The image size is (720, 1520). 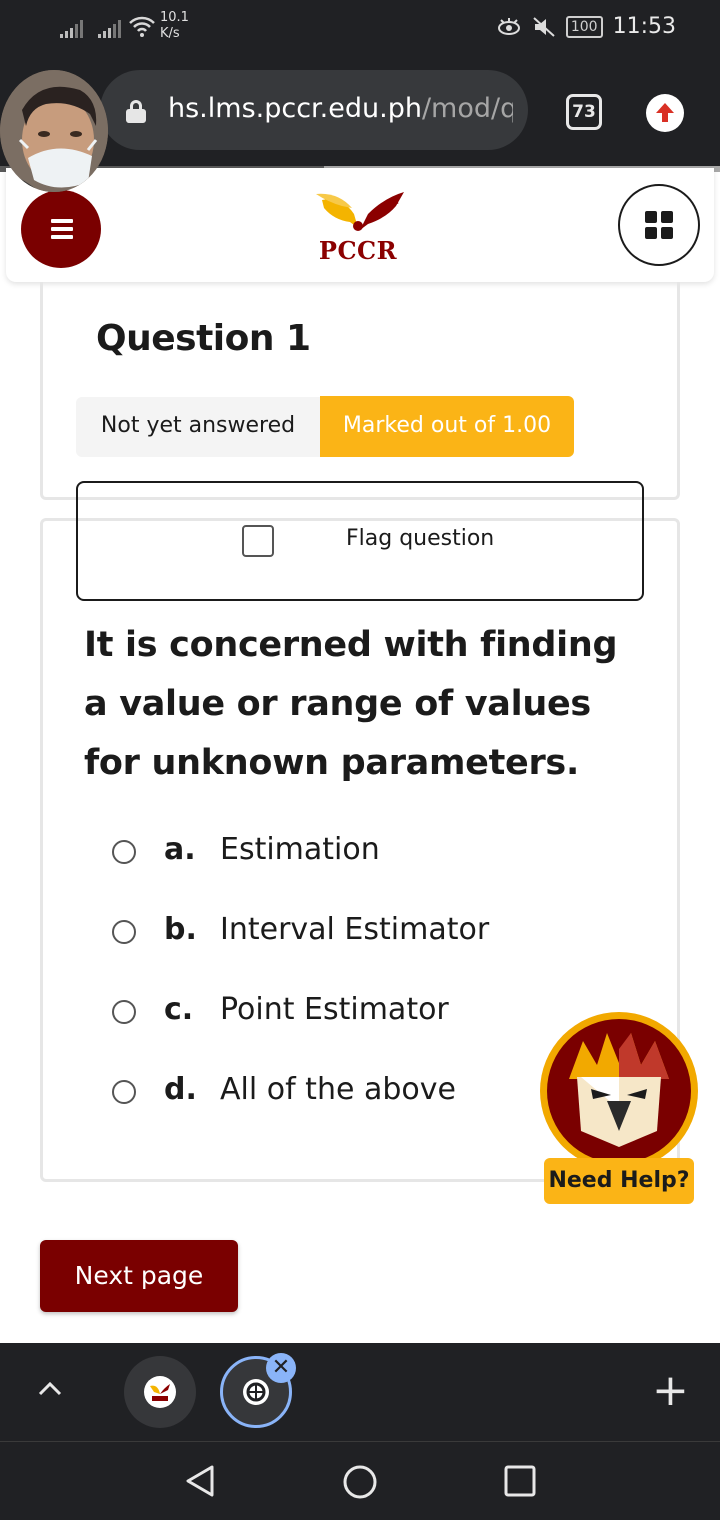 I want to click on browser-toolbar: hs.lms.pccr.edu.ph/mod/quiz 73, so click(x=360, y=115).